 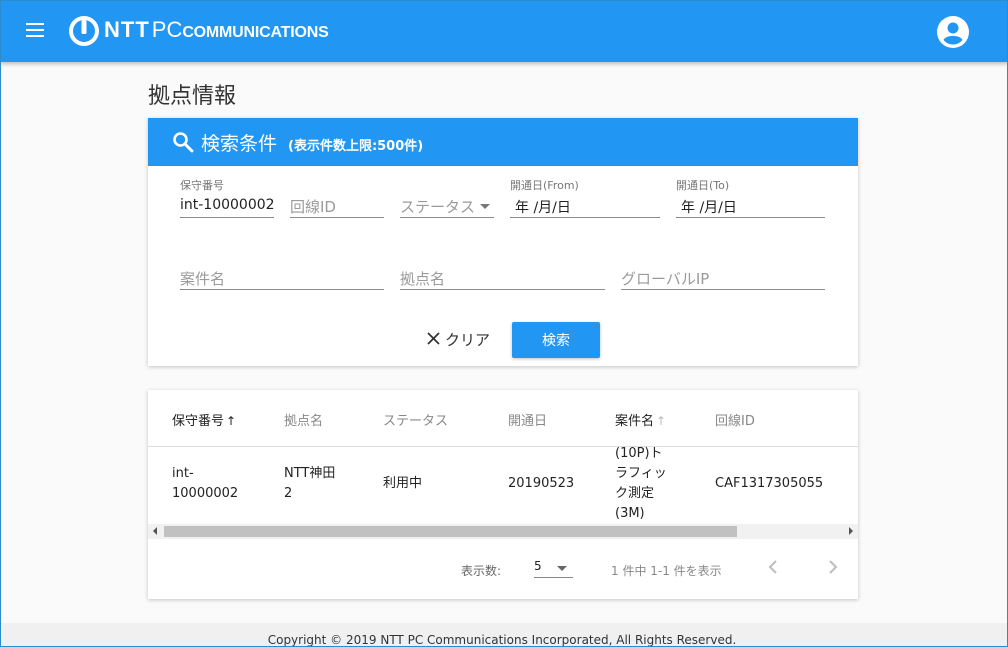 I want to click on brand-ntt: NTT, so click(x=127, y=29).